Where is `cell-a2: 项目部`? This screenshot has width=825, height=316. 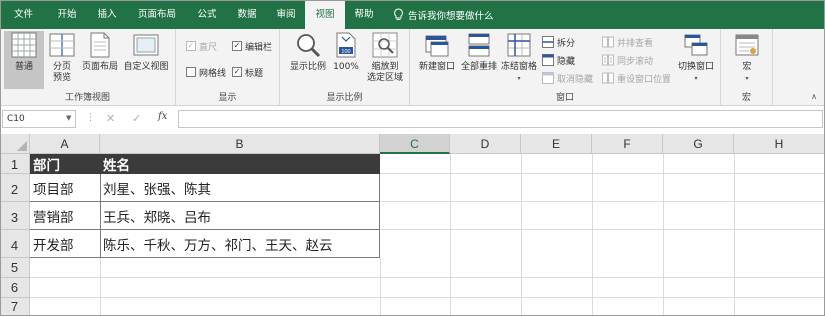
cell-a2: 项目部 is located at coordinates (65, 188).